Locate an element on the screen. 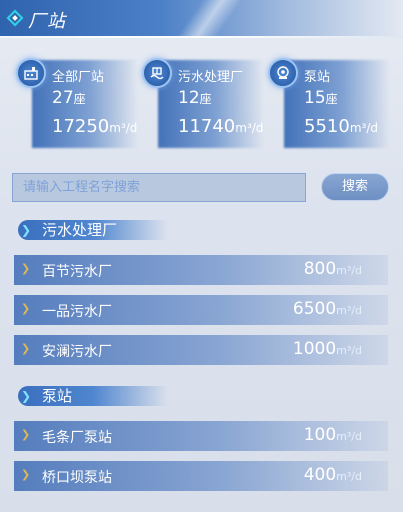 The image size is (403, 512). list-item: ❯ 一品污水厂 6500m³/d is located at coordinates (201, 310).